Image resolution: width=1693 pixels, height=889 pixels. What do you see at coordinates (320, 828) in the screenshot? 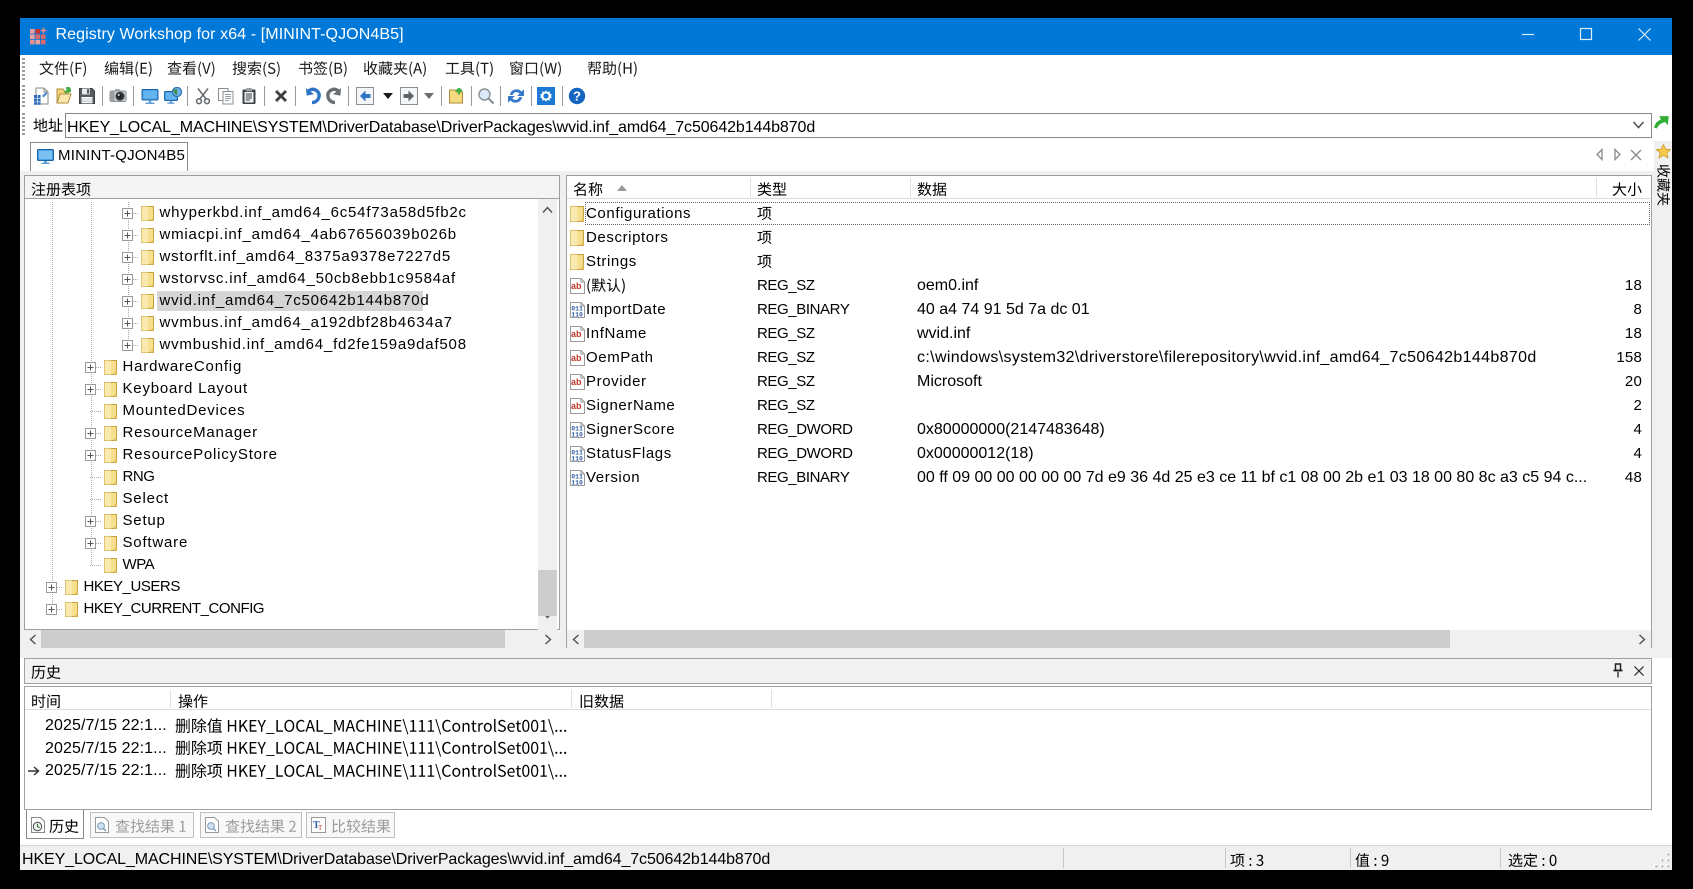
I see `svg-text: T` at bounding box center [320, 828].